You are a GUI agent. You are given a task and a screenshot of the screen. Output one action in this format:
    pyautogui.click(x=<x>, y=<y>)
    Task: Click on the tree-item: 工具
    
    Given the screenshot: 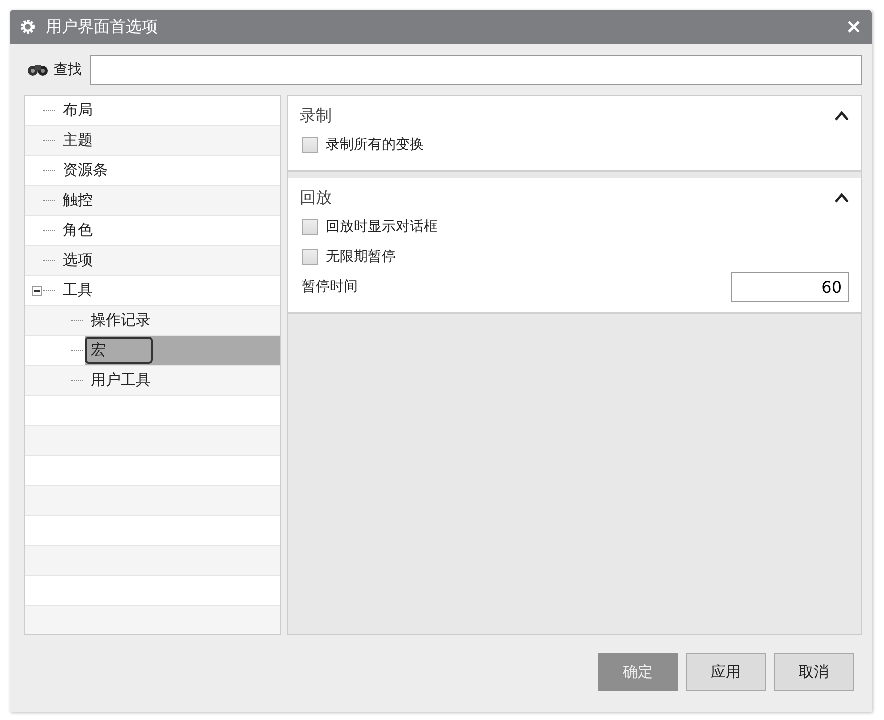 What is the action you would take?
    pyautogui.click(x=78, y=290)
    